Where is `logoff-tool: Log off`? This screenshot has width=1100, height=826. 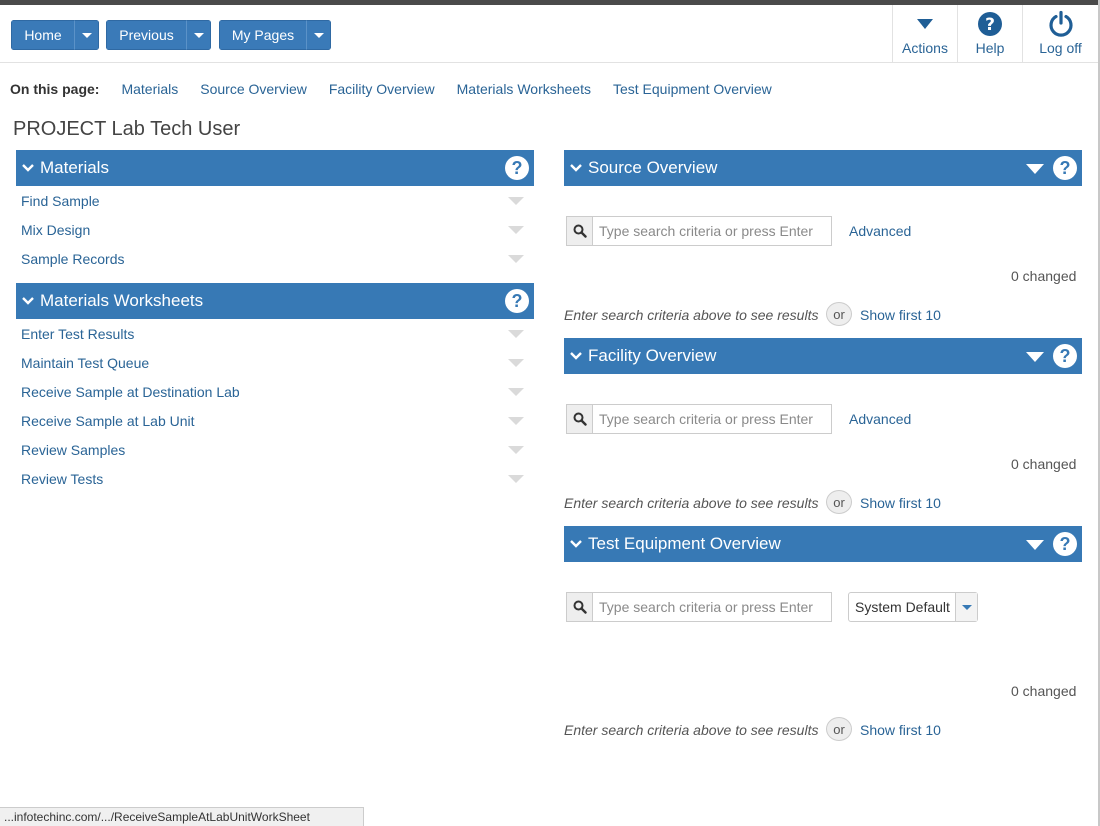 logoff-tool: Log off is located at coordinates (1060, 34).